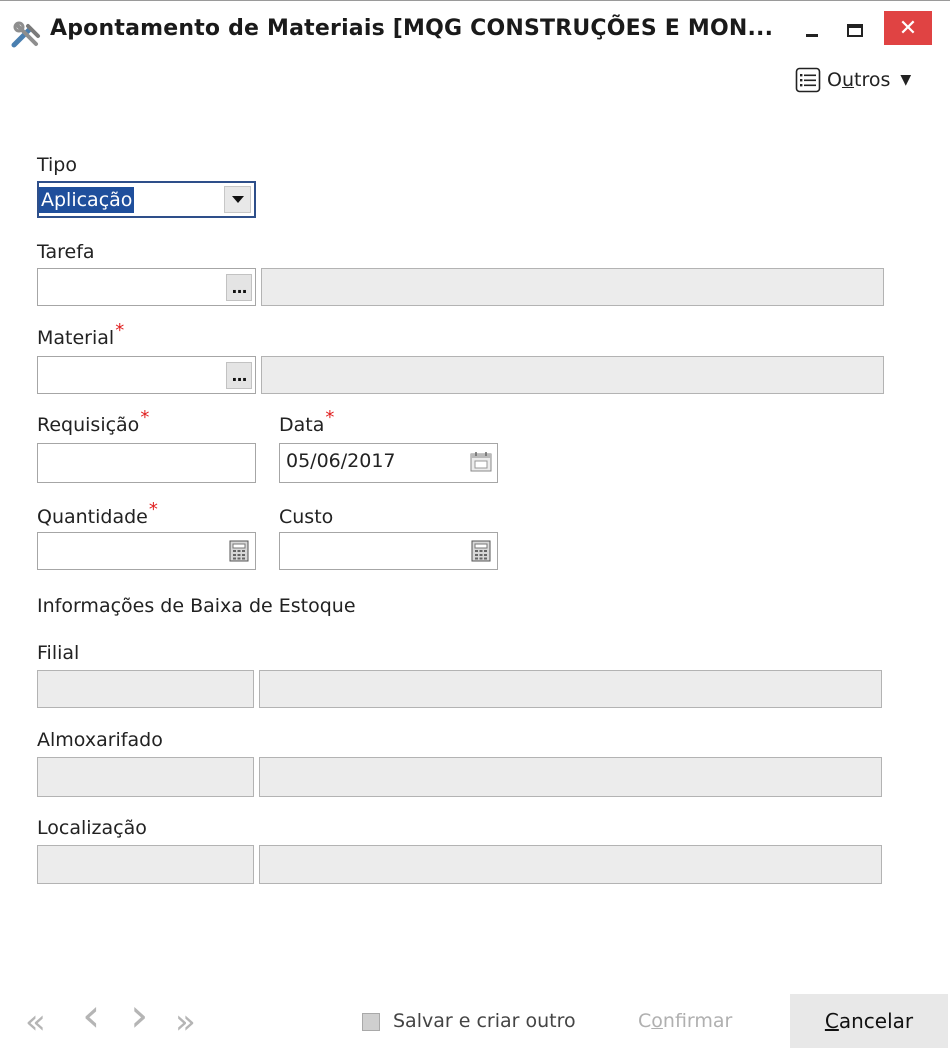  I want to click on data-date-input: 05/06/2017, so click(388, 463).